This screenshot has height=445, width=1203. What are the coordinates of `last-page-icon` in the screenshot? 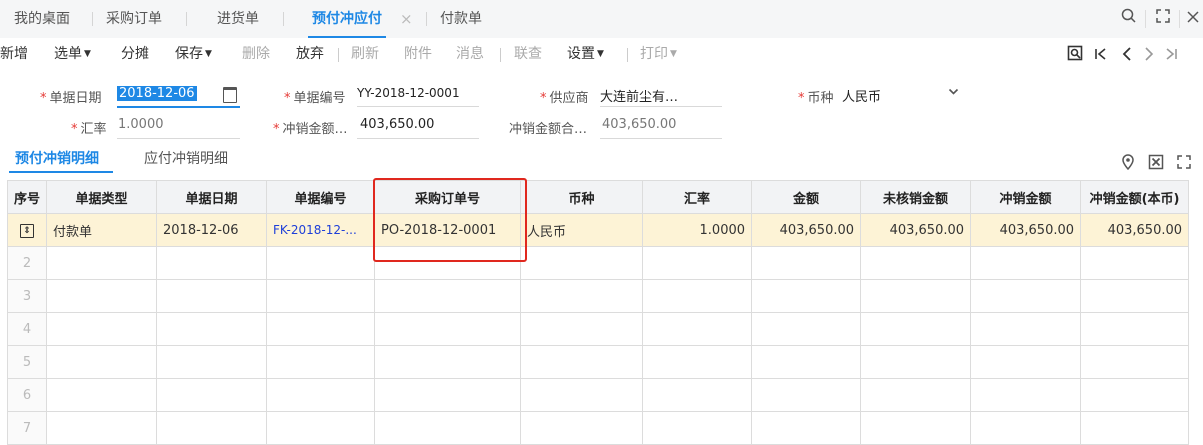 It's located at (1171, 54).